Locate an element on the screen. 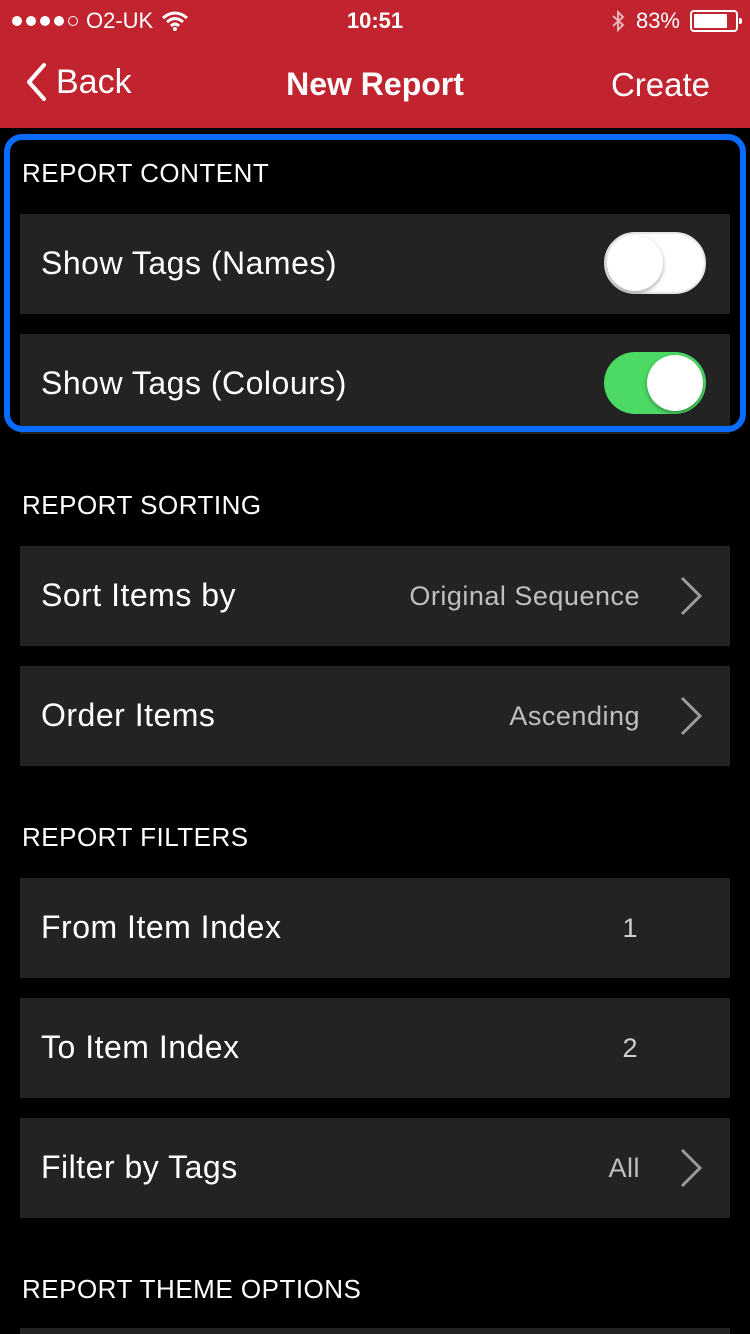 The height and width of the screenshot is (1334, 750). row-sort-items-by: Sort Items by Original Sequence is located at coordinates (375, 596).